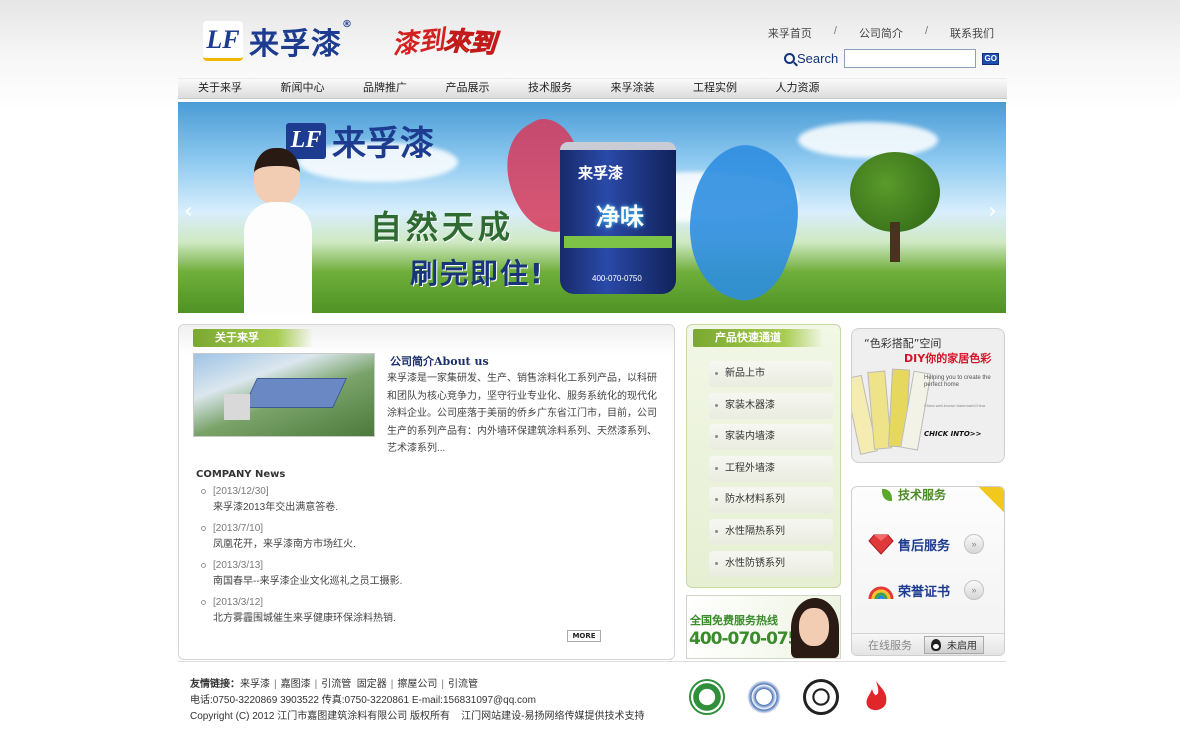 The height and width of the screenshot is (732, 1180). What do you see at coordinates (301, 40) in the screenshot?
I see `brand-name: 来孚漆®` at bounding box center [301, 40].